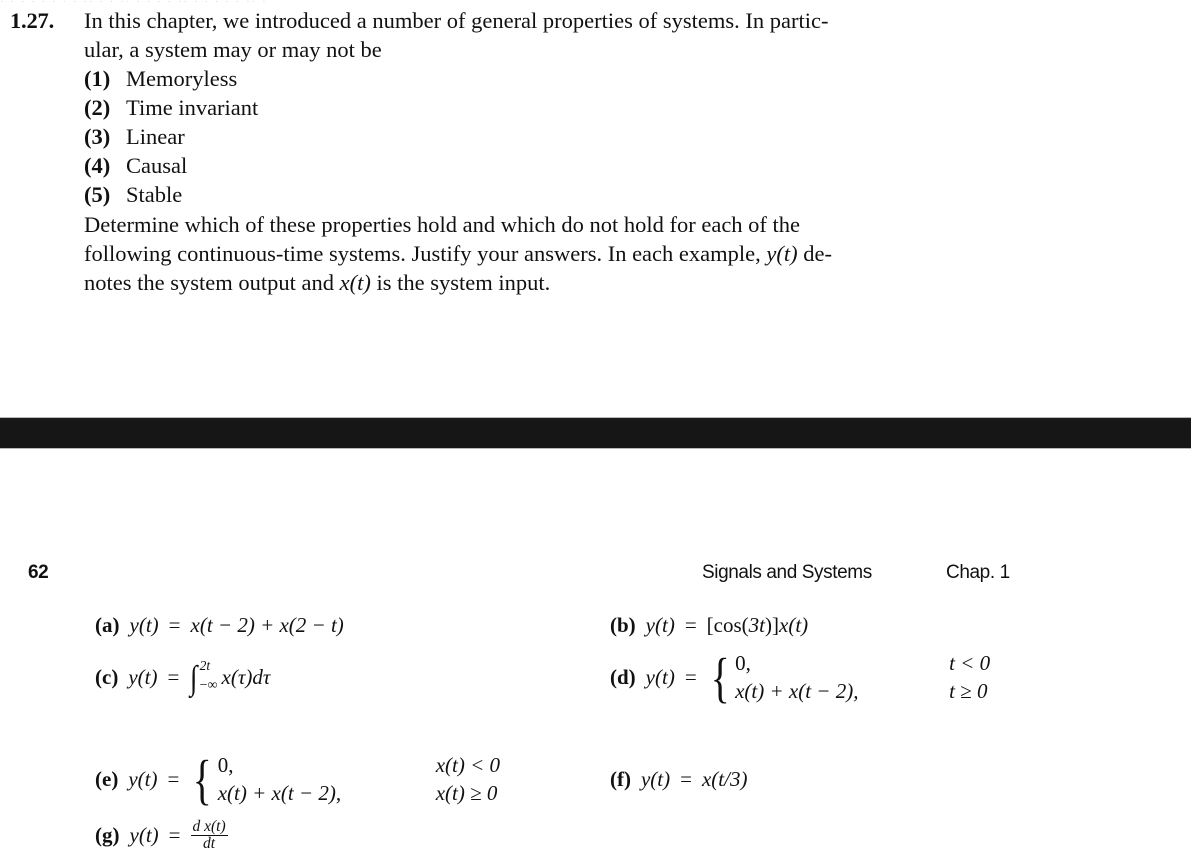 This screenshot has width=1200, height=854. What do you see at coordinates (620, 779) in the screenshot?
I see `equation-f-tag: (f)` at bounding box center [620, 779].